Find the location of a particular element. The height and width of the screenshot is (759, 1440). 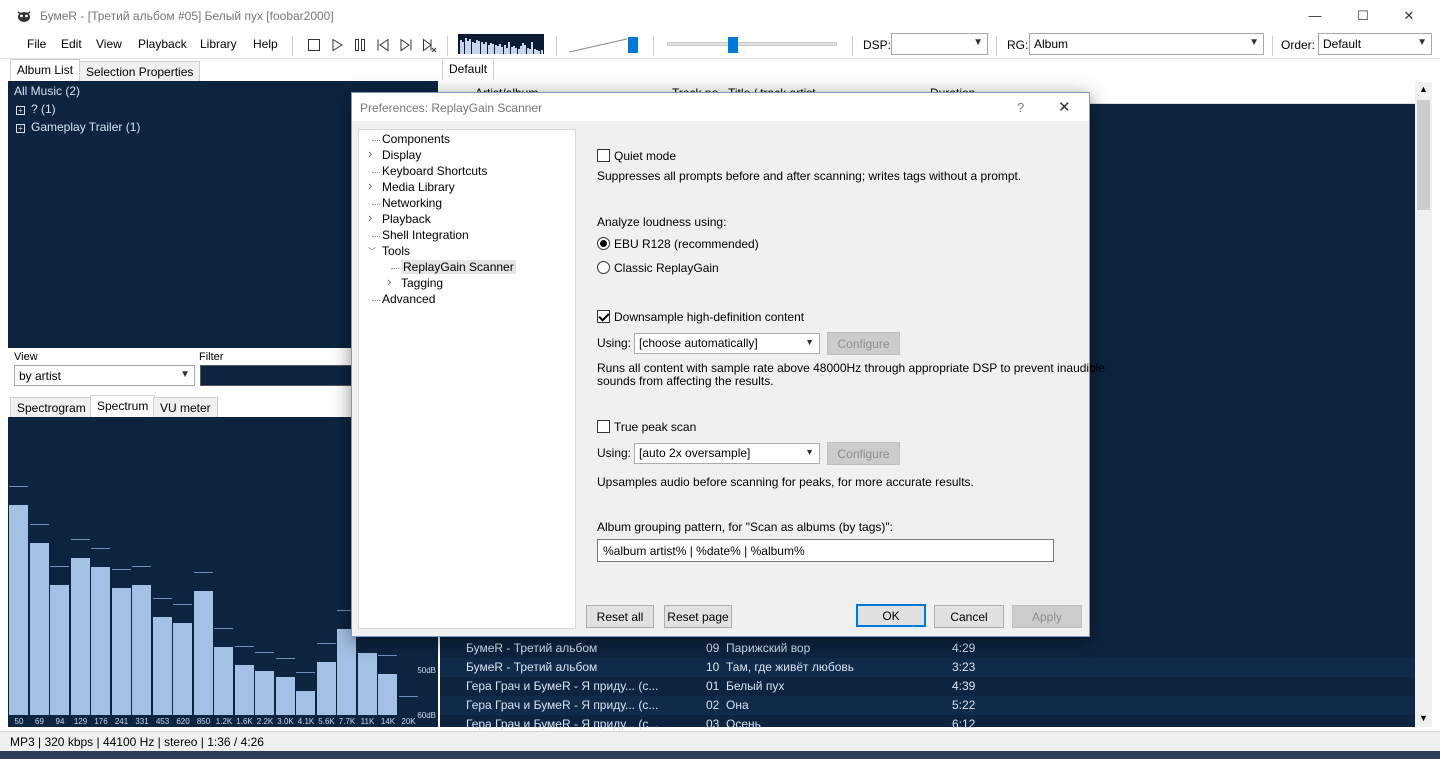

tree-item-display: Display is located at coordinates (401, 155).